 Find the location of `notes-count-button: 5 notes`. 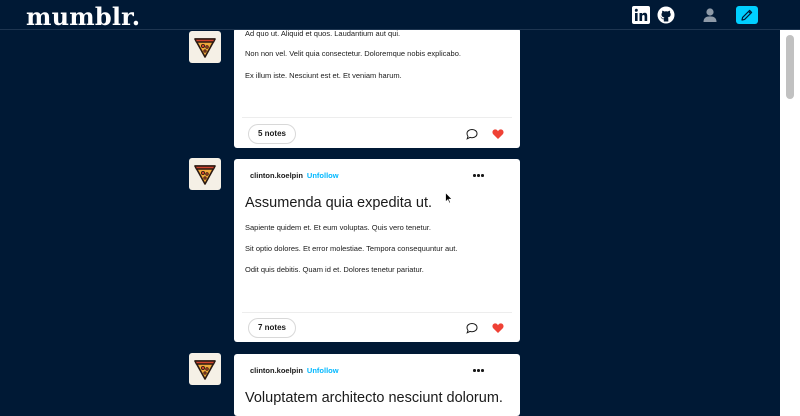

notes-count-button: 5 notes is located at coordinates (272, 134).